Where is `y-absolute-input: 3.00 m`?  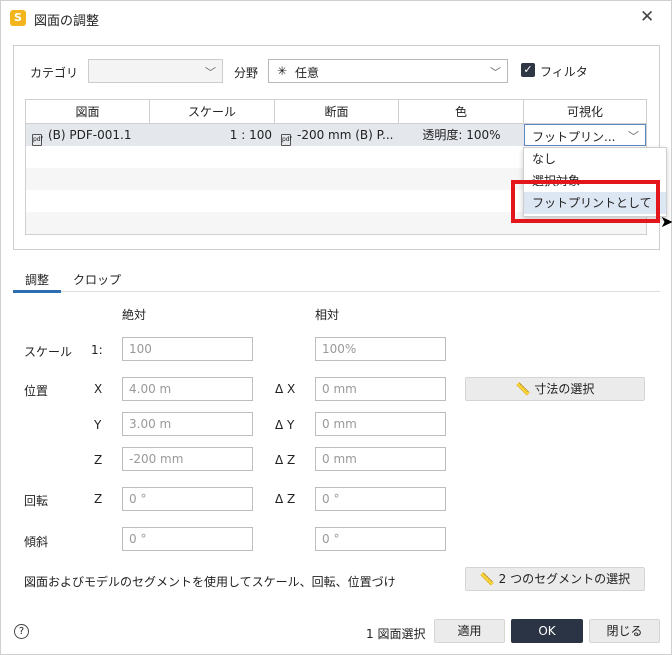
y-absolute-input: 3.00 m is located at coordinates (187, 424).